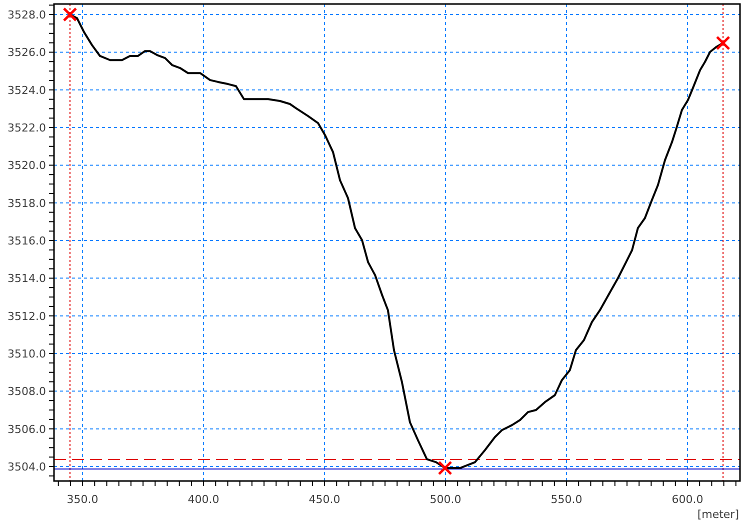  I want to click on tick-label: 3508.0, so click(27, 391).